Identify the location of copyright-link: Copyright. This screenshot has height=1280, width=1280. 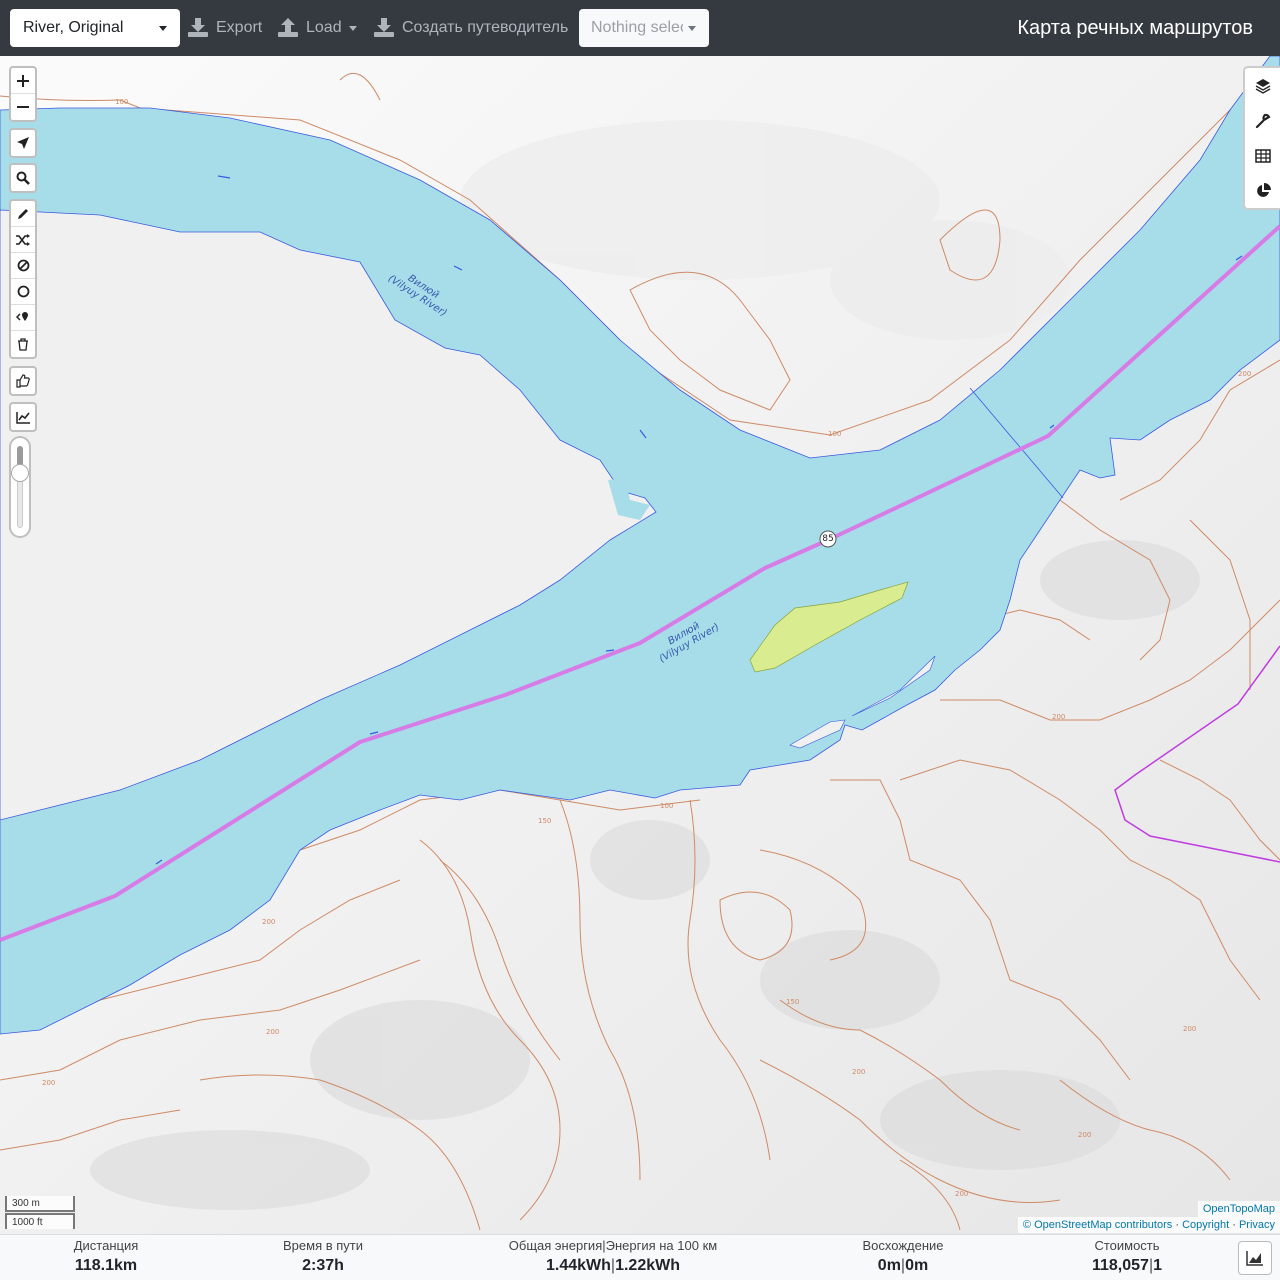
(1205, 1225).